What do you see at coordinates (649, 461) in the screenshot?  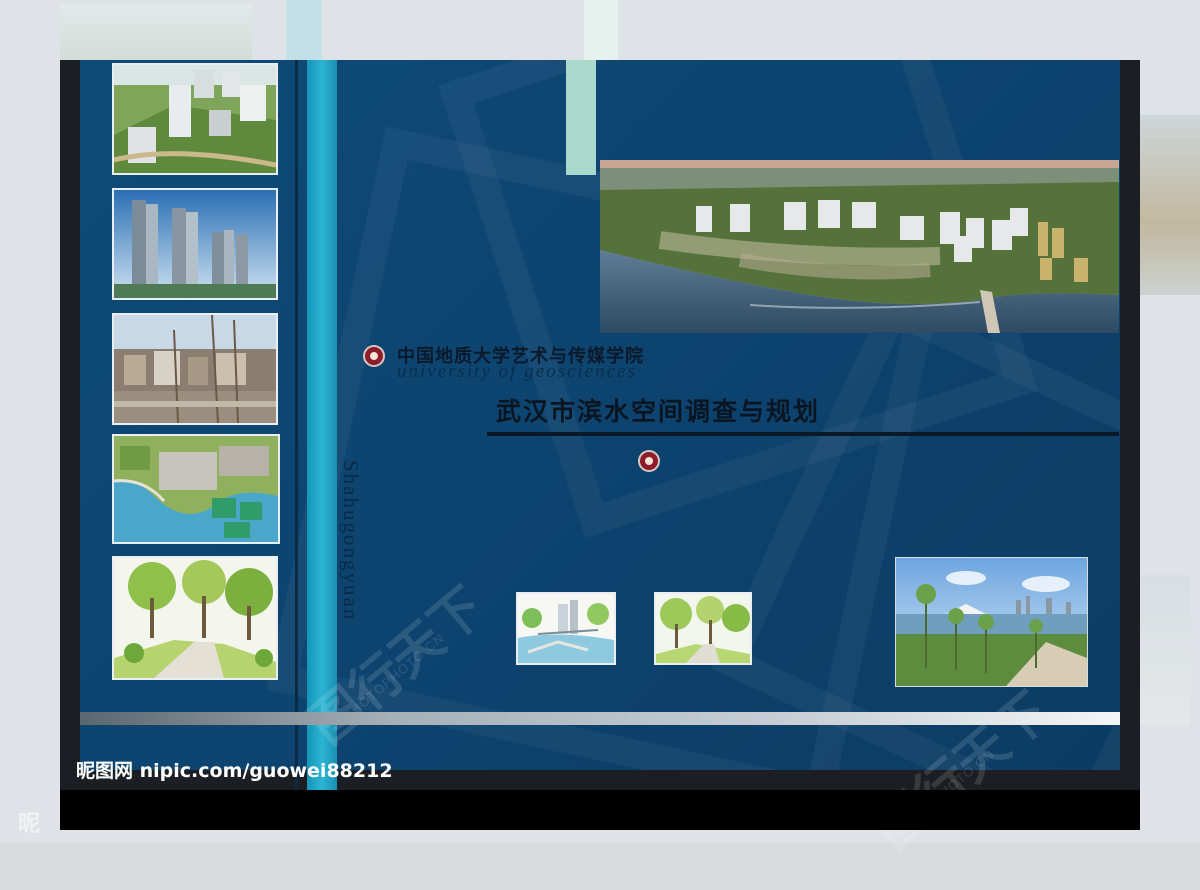 I see `bullet-marker-center` at bounding box center [649, 461].